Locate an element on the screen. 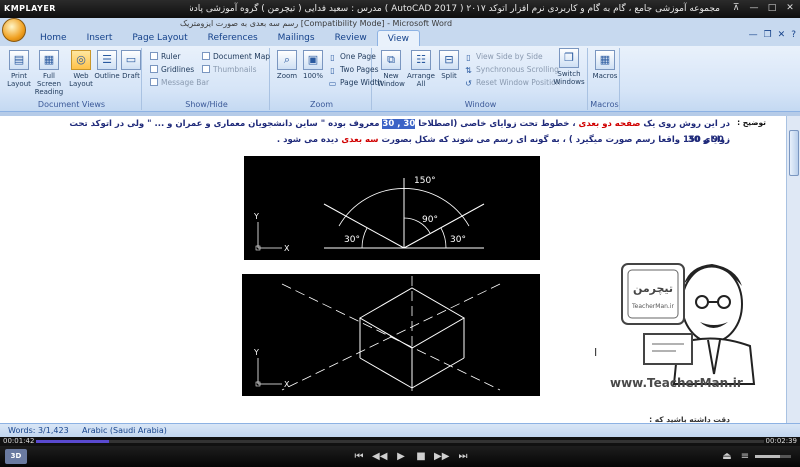  ruler-checkbox: Ruler is located at coordinates (165, 56).